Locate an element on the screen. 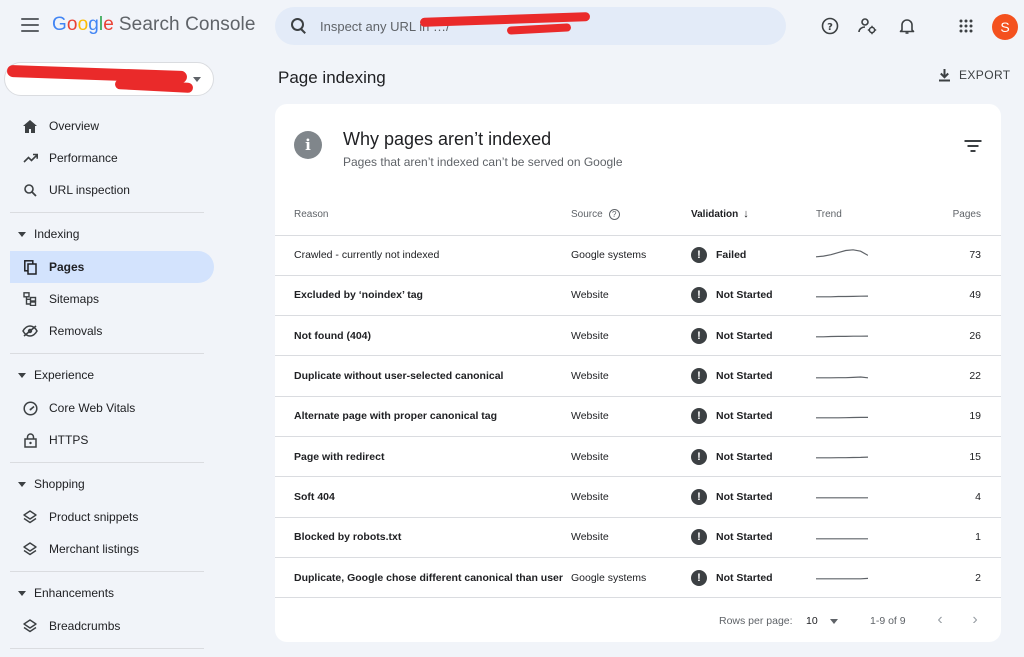  sidebar-item-removals: Removals is located at coordinates (112, 331).